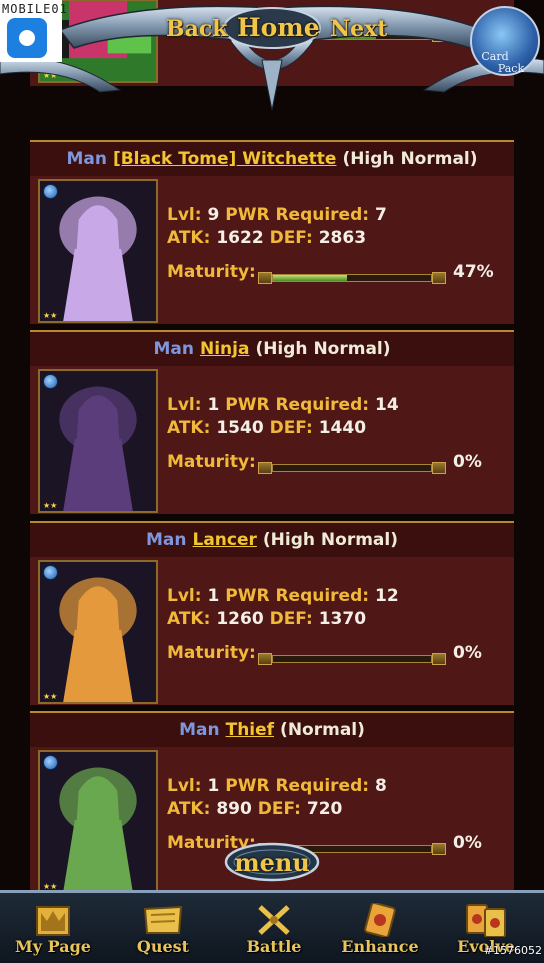 This screenshot has height=963, width=544. What do you see at coordinates (35, 9) in the screenshot?
I see `site-logo-text: MOBILE01` at bounding box center [35, 9].